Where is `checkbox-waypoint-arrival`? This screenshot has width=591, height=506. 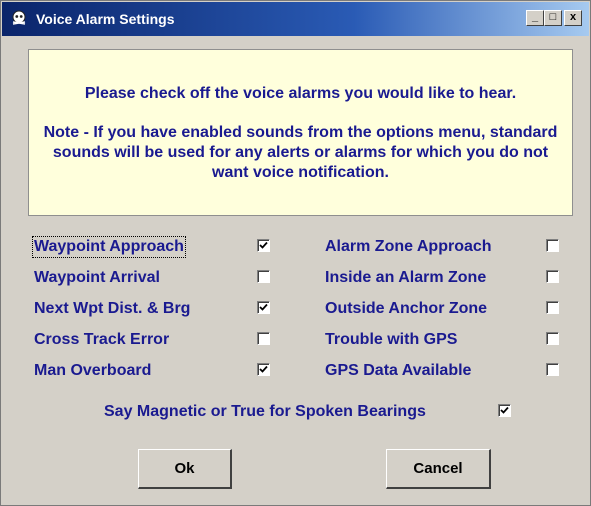
checkbox-waypoint-arrival is located at coordinates (263, 276).